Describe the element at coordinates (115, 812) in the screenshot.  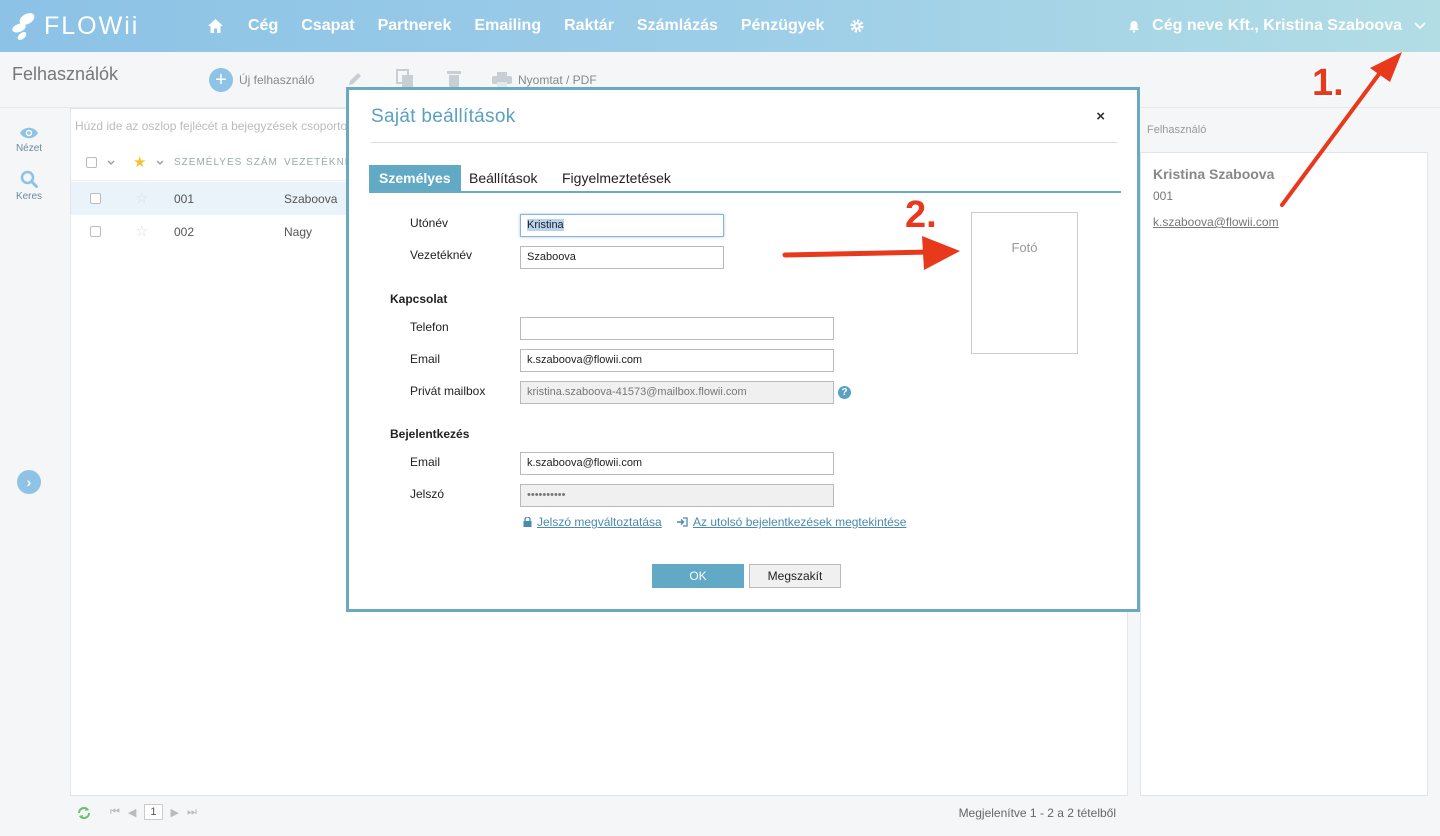
I see `first-page-icon: ⏮` at that location.